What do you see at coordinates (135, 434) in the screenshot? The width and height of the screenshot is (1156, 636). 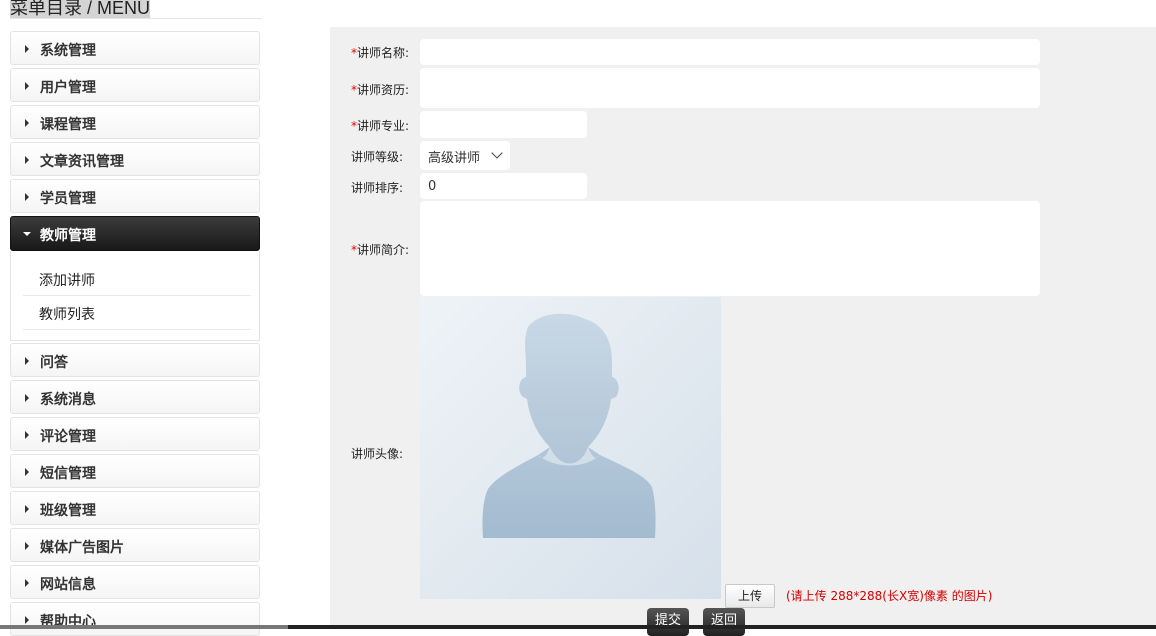 I see `sidebar-item-comments: 评论管理` at bounding box center [135, 434].